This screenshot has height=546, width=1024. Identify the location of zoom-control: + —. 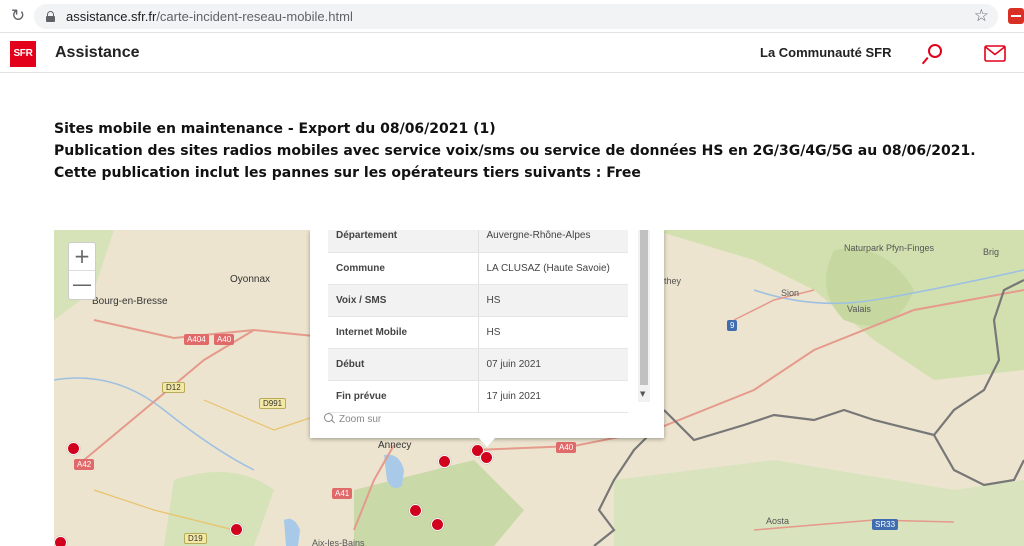
(82, 271).